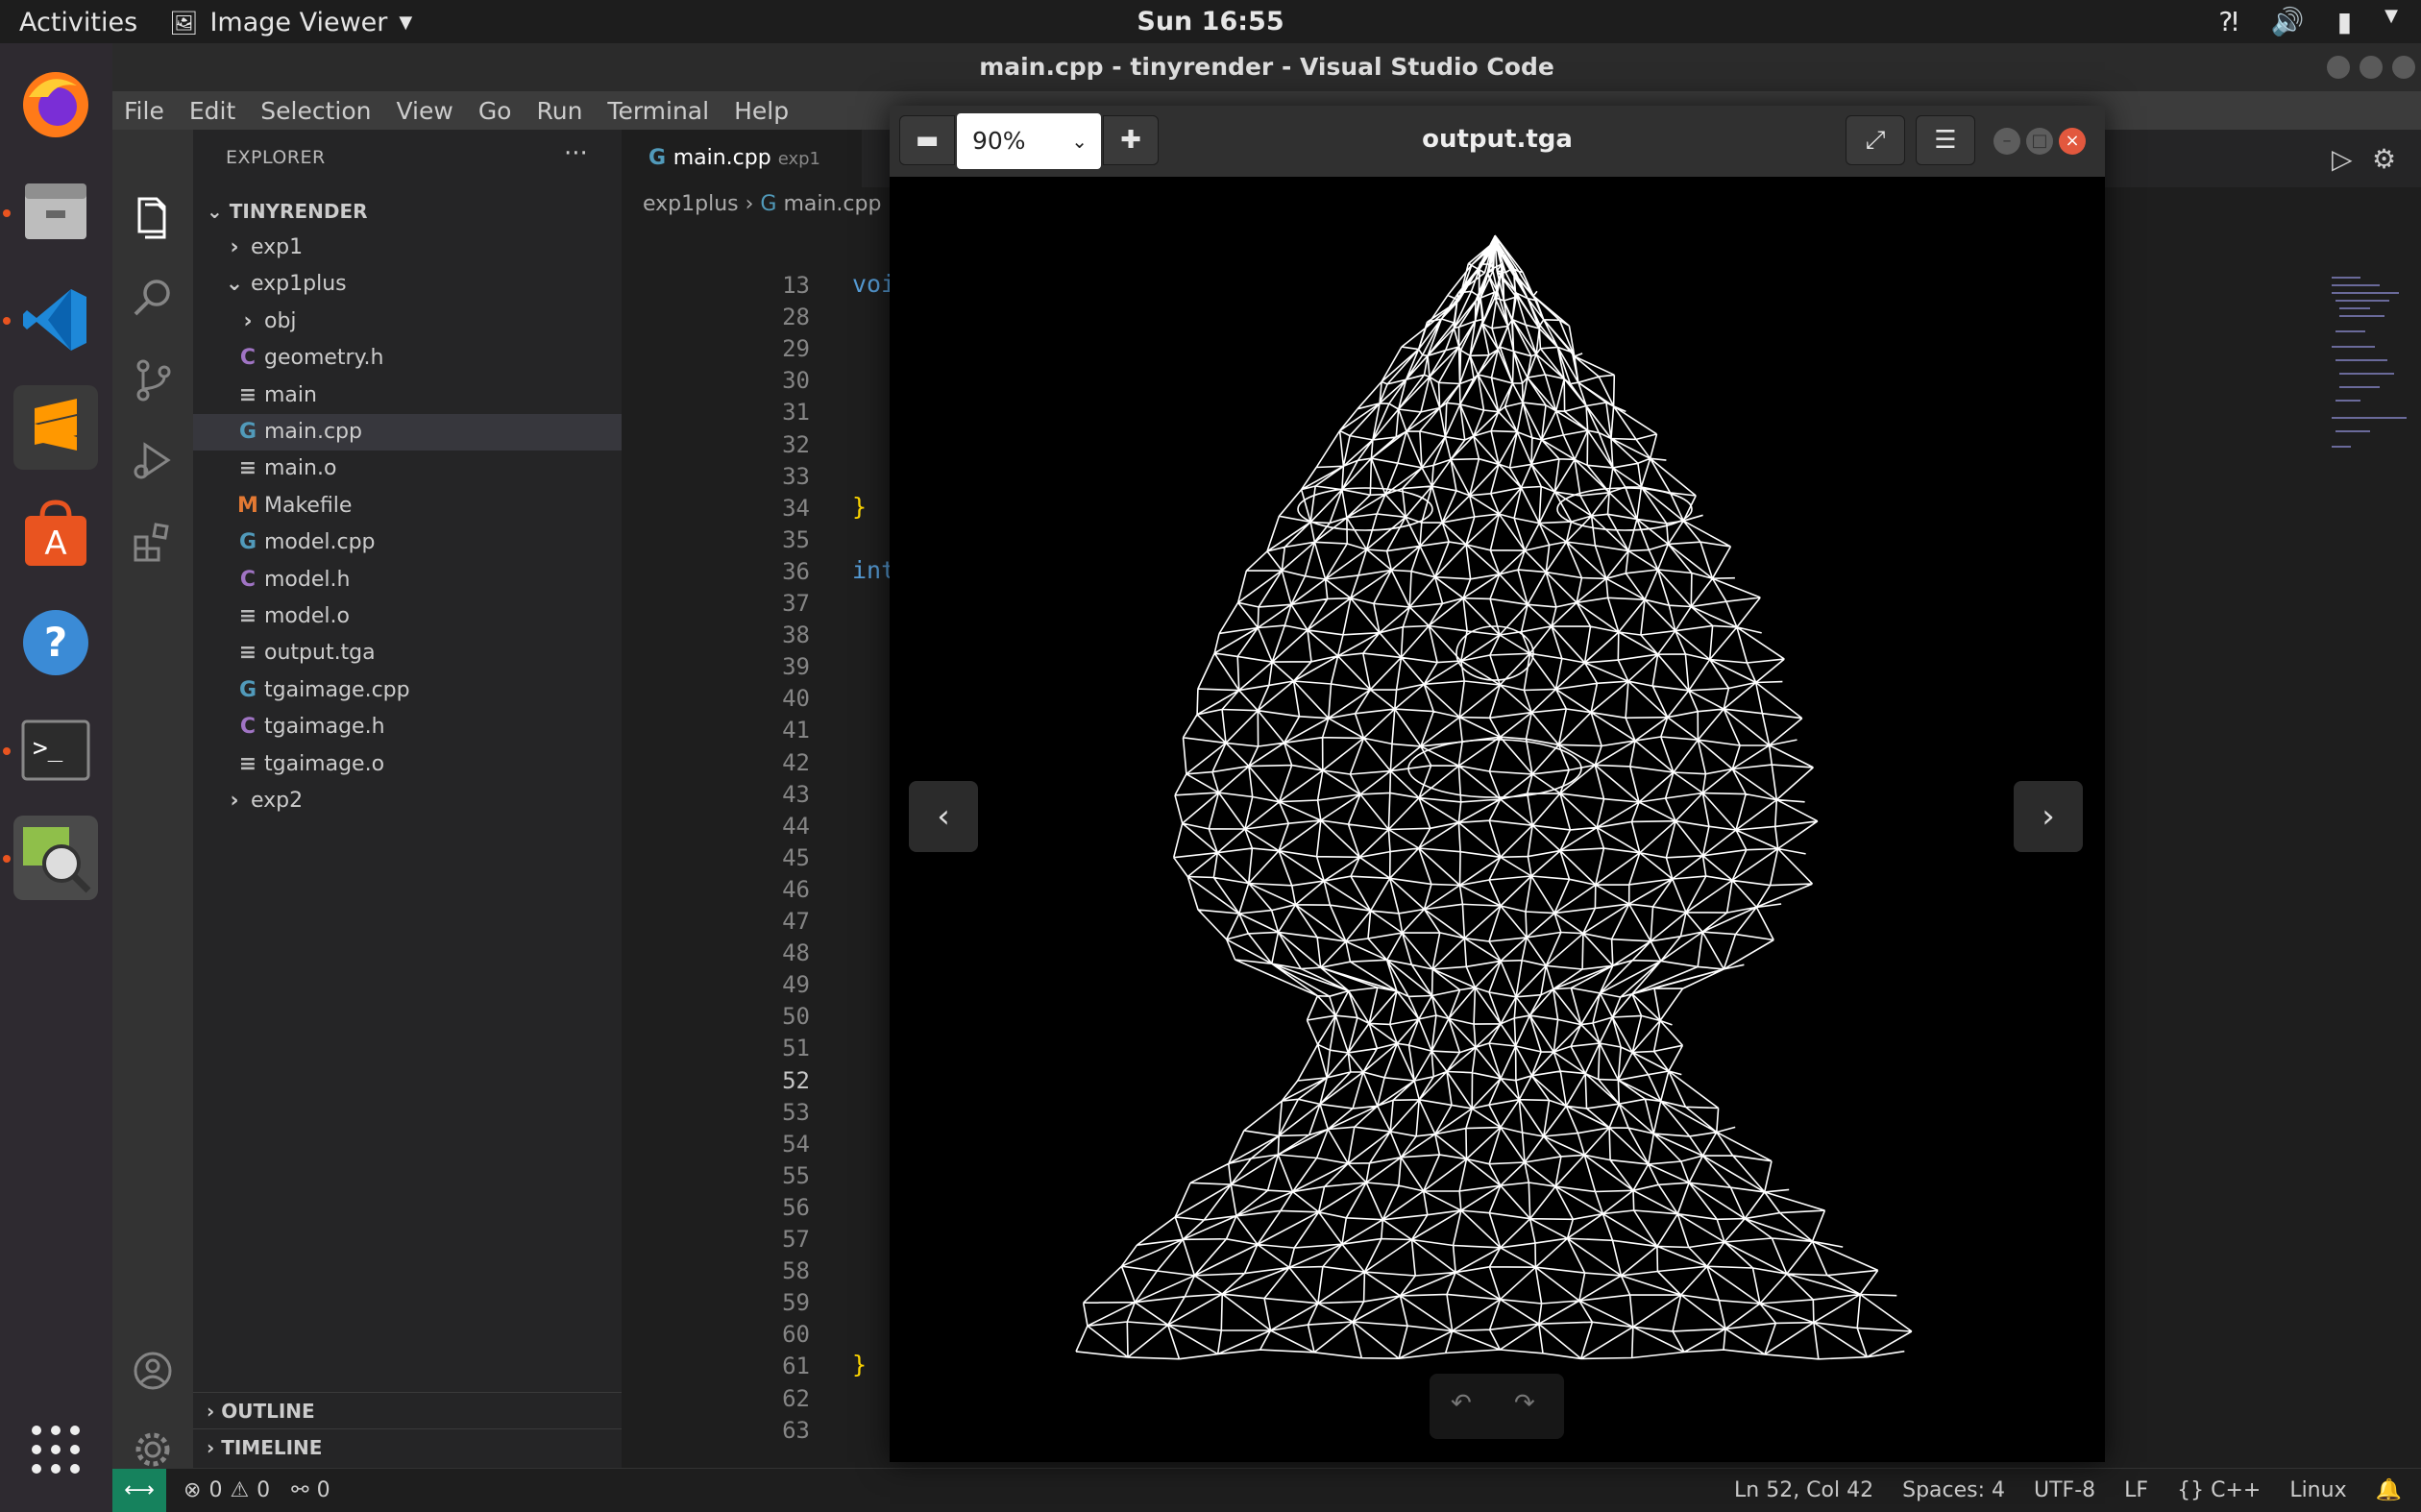  I want to click on breadcrumb-file: main.cpp, so click(832, 204).